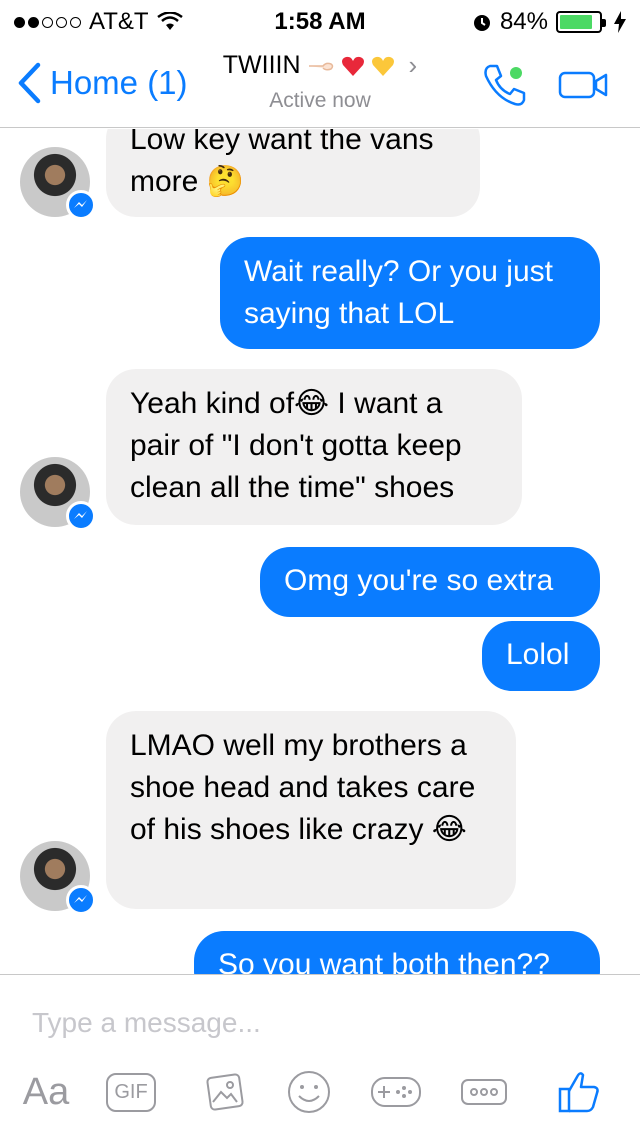  What do you see at coordinates (581, 22) in the screenshot?
I see `battery-icon` at bounding box center [581, 22].